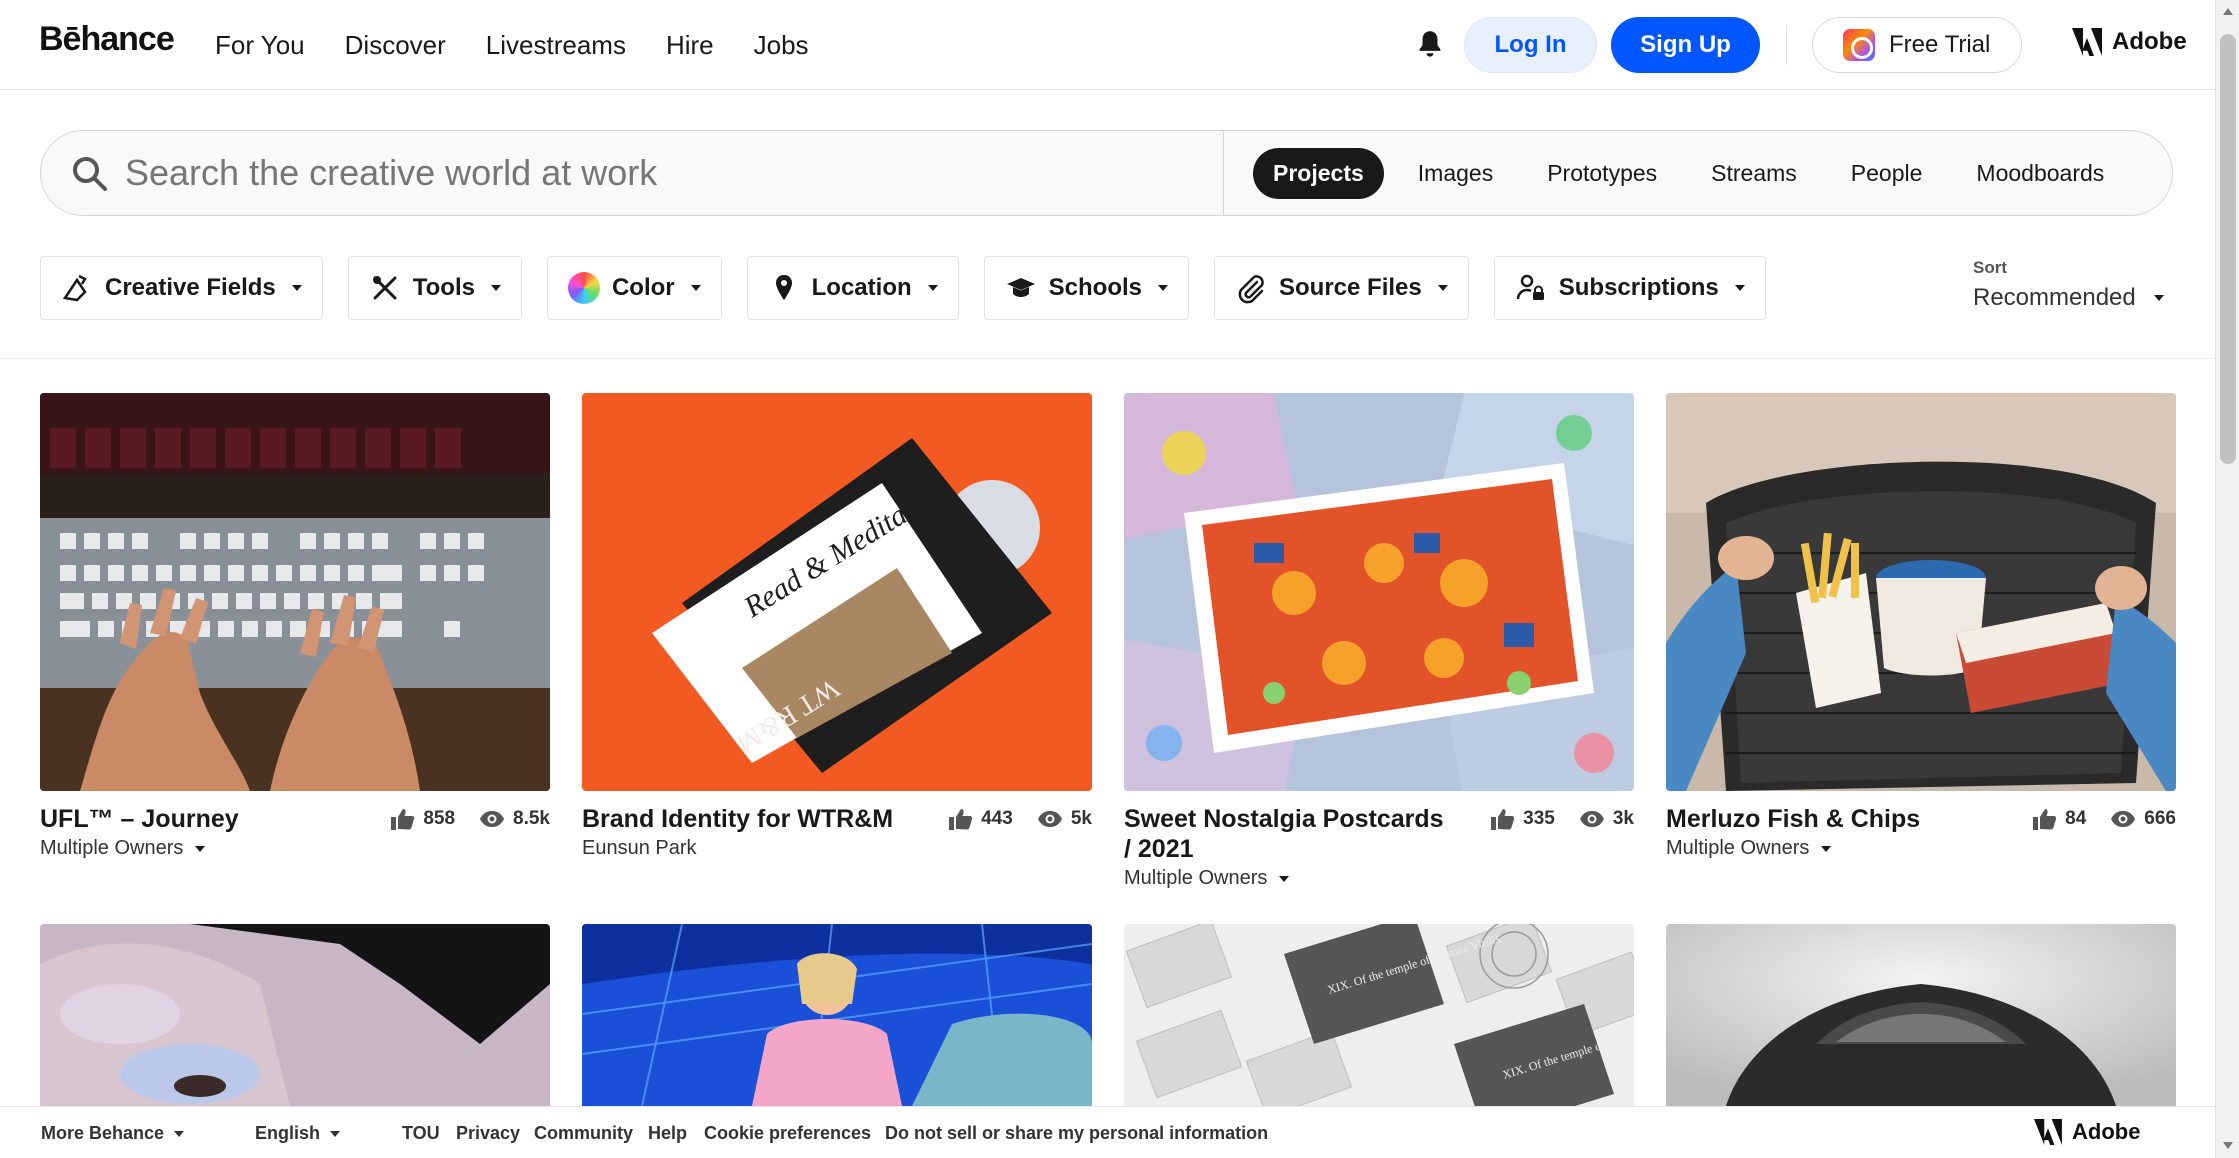 The height and width of the screenshot is (1158, 2239). Describe the element at coordinates (421, 1133) in the screenshot. I see `footer-link-tou: TOU` at that location.